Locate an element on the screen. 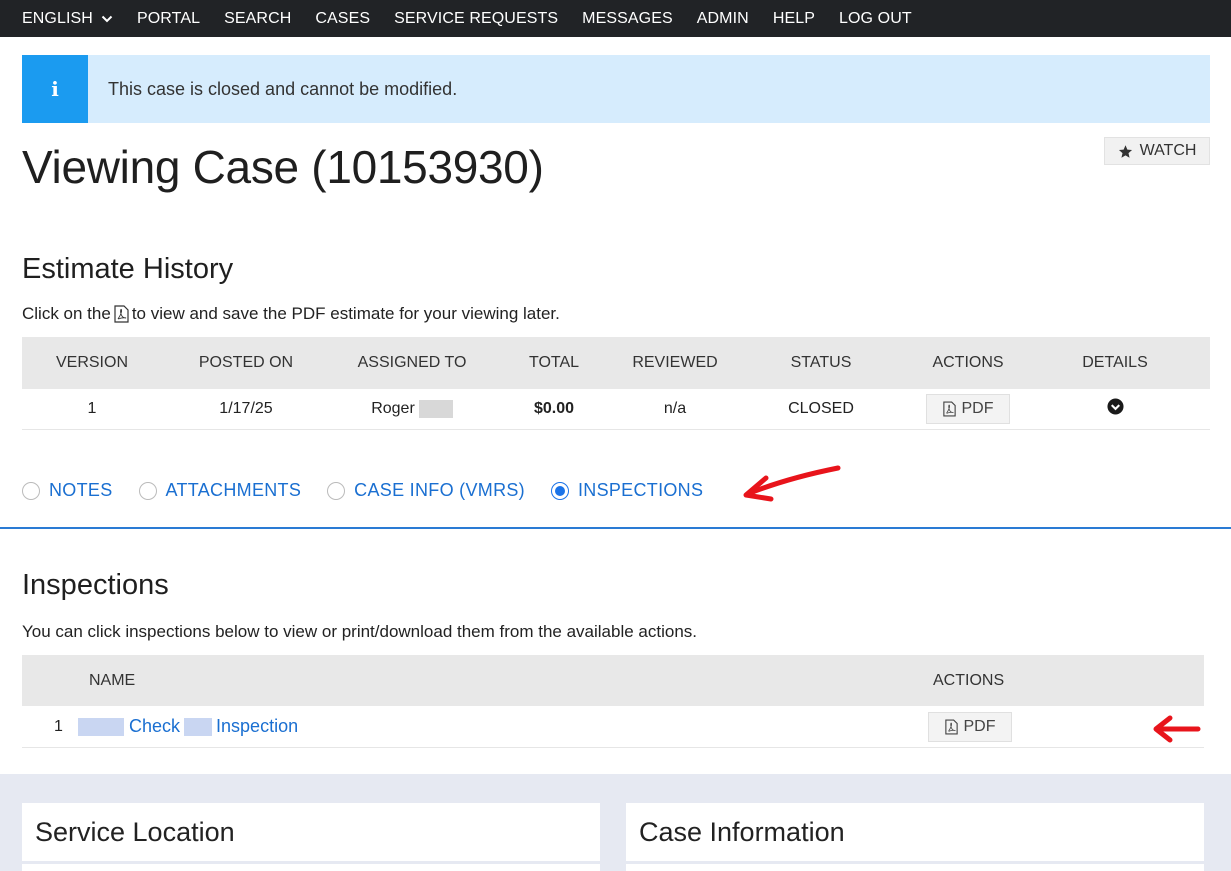 The width and height of the screenshot is (1231, 871). inspection-pdf-button: PDF is located at coordinates (970, 726).